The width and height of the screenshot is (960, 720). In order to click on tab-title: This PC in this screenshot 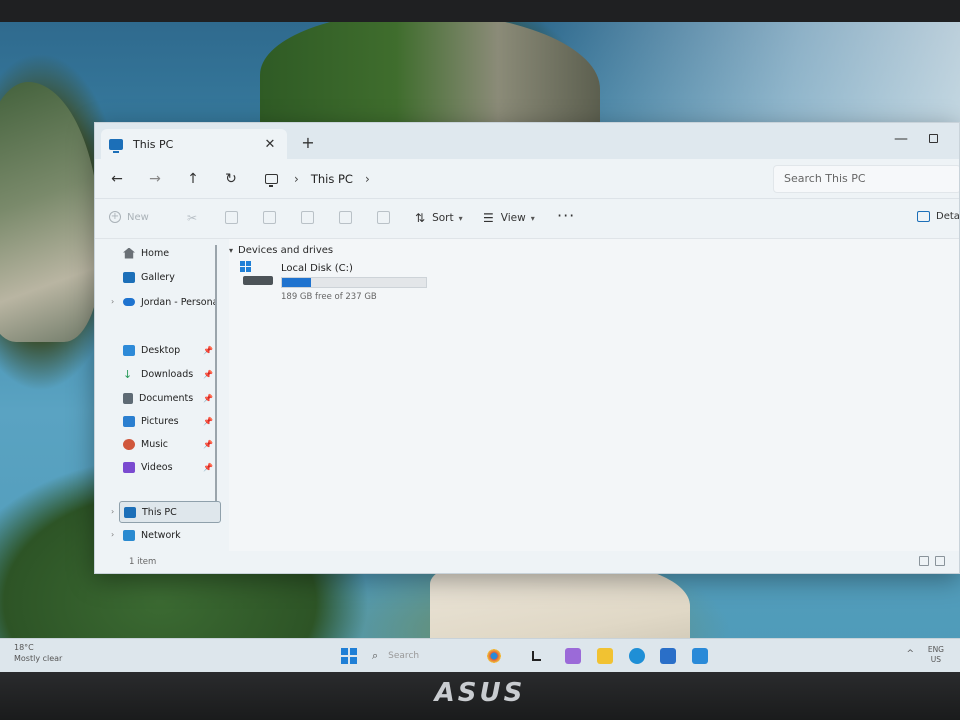, I will do `click(153, 144)`.